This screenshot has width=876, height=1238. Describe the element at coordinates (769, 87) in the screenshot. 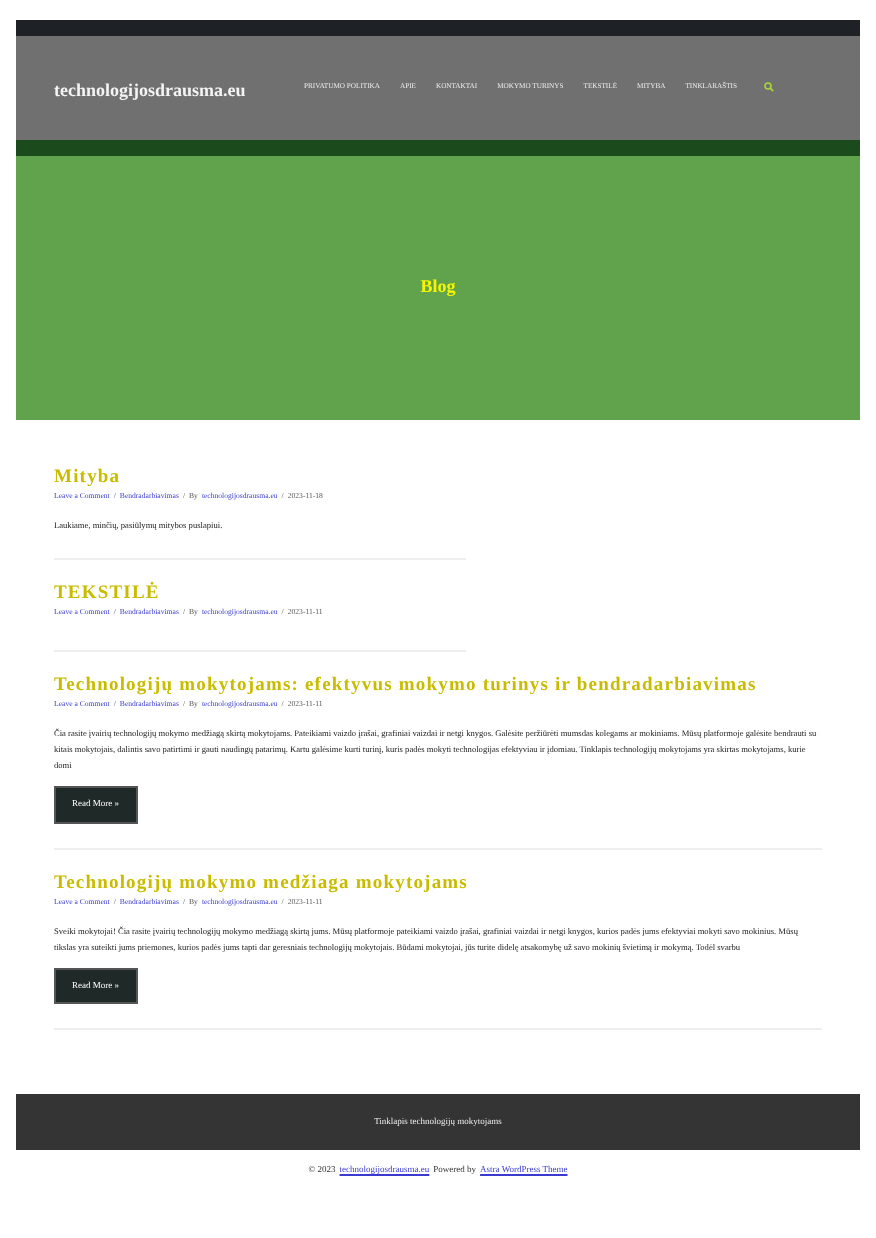

I see `search-icon` at that location.